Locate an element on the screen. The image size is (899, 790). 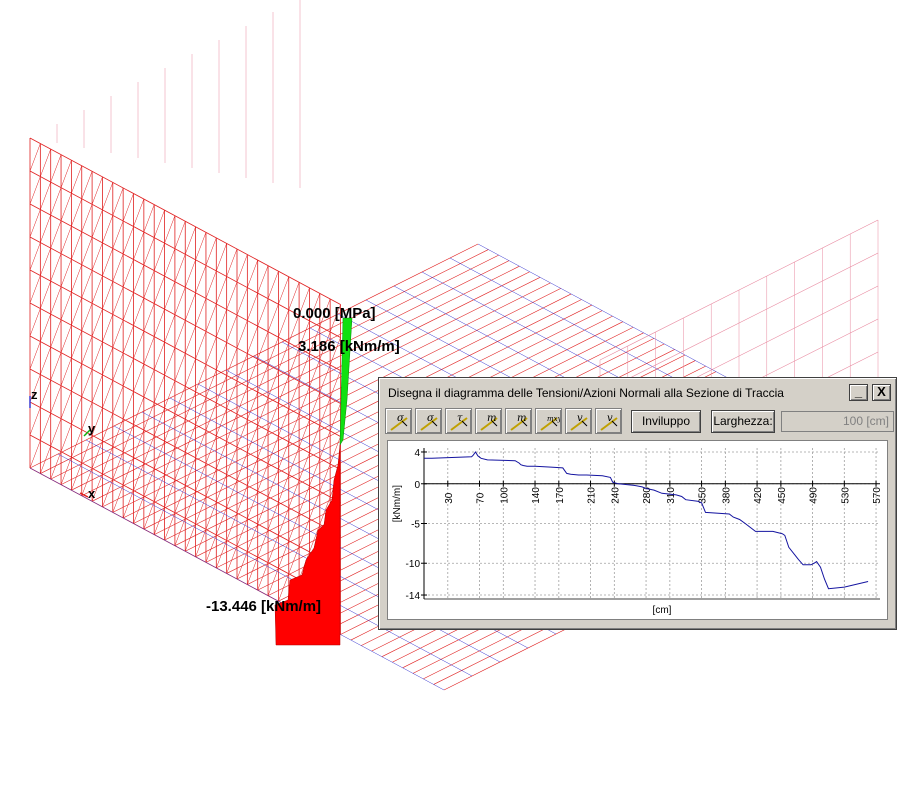
v2-tool: v is located at coordinates (608, 421).